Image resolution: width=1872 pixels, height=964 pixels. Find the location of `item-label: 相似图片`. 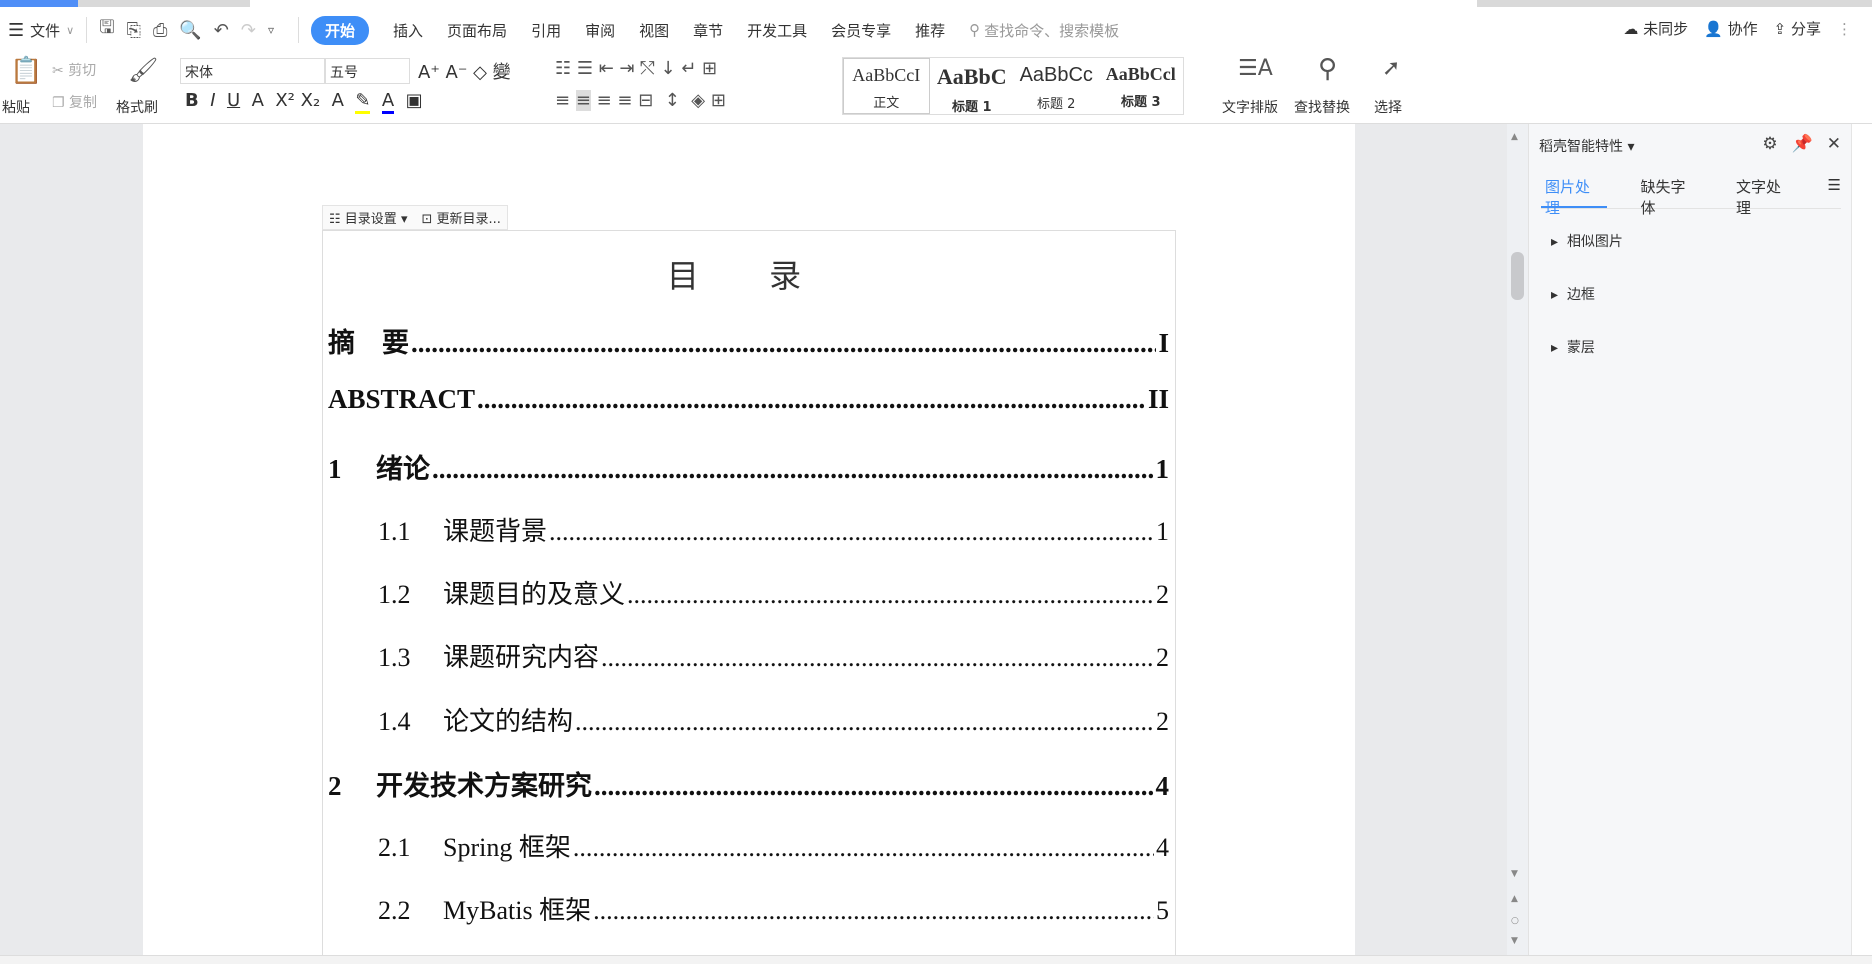

item-label: 相似图片 is located at coordinates (1594, 242).